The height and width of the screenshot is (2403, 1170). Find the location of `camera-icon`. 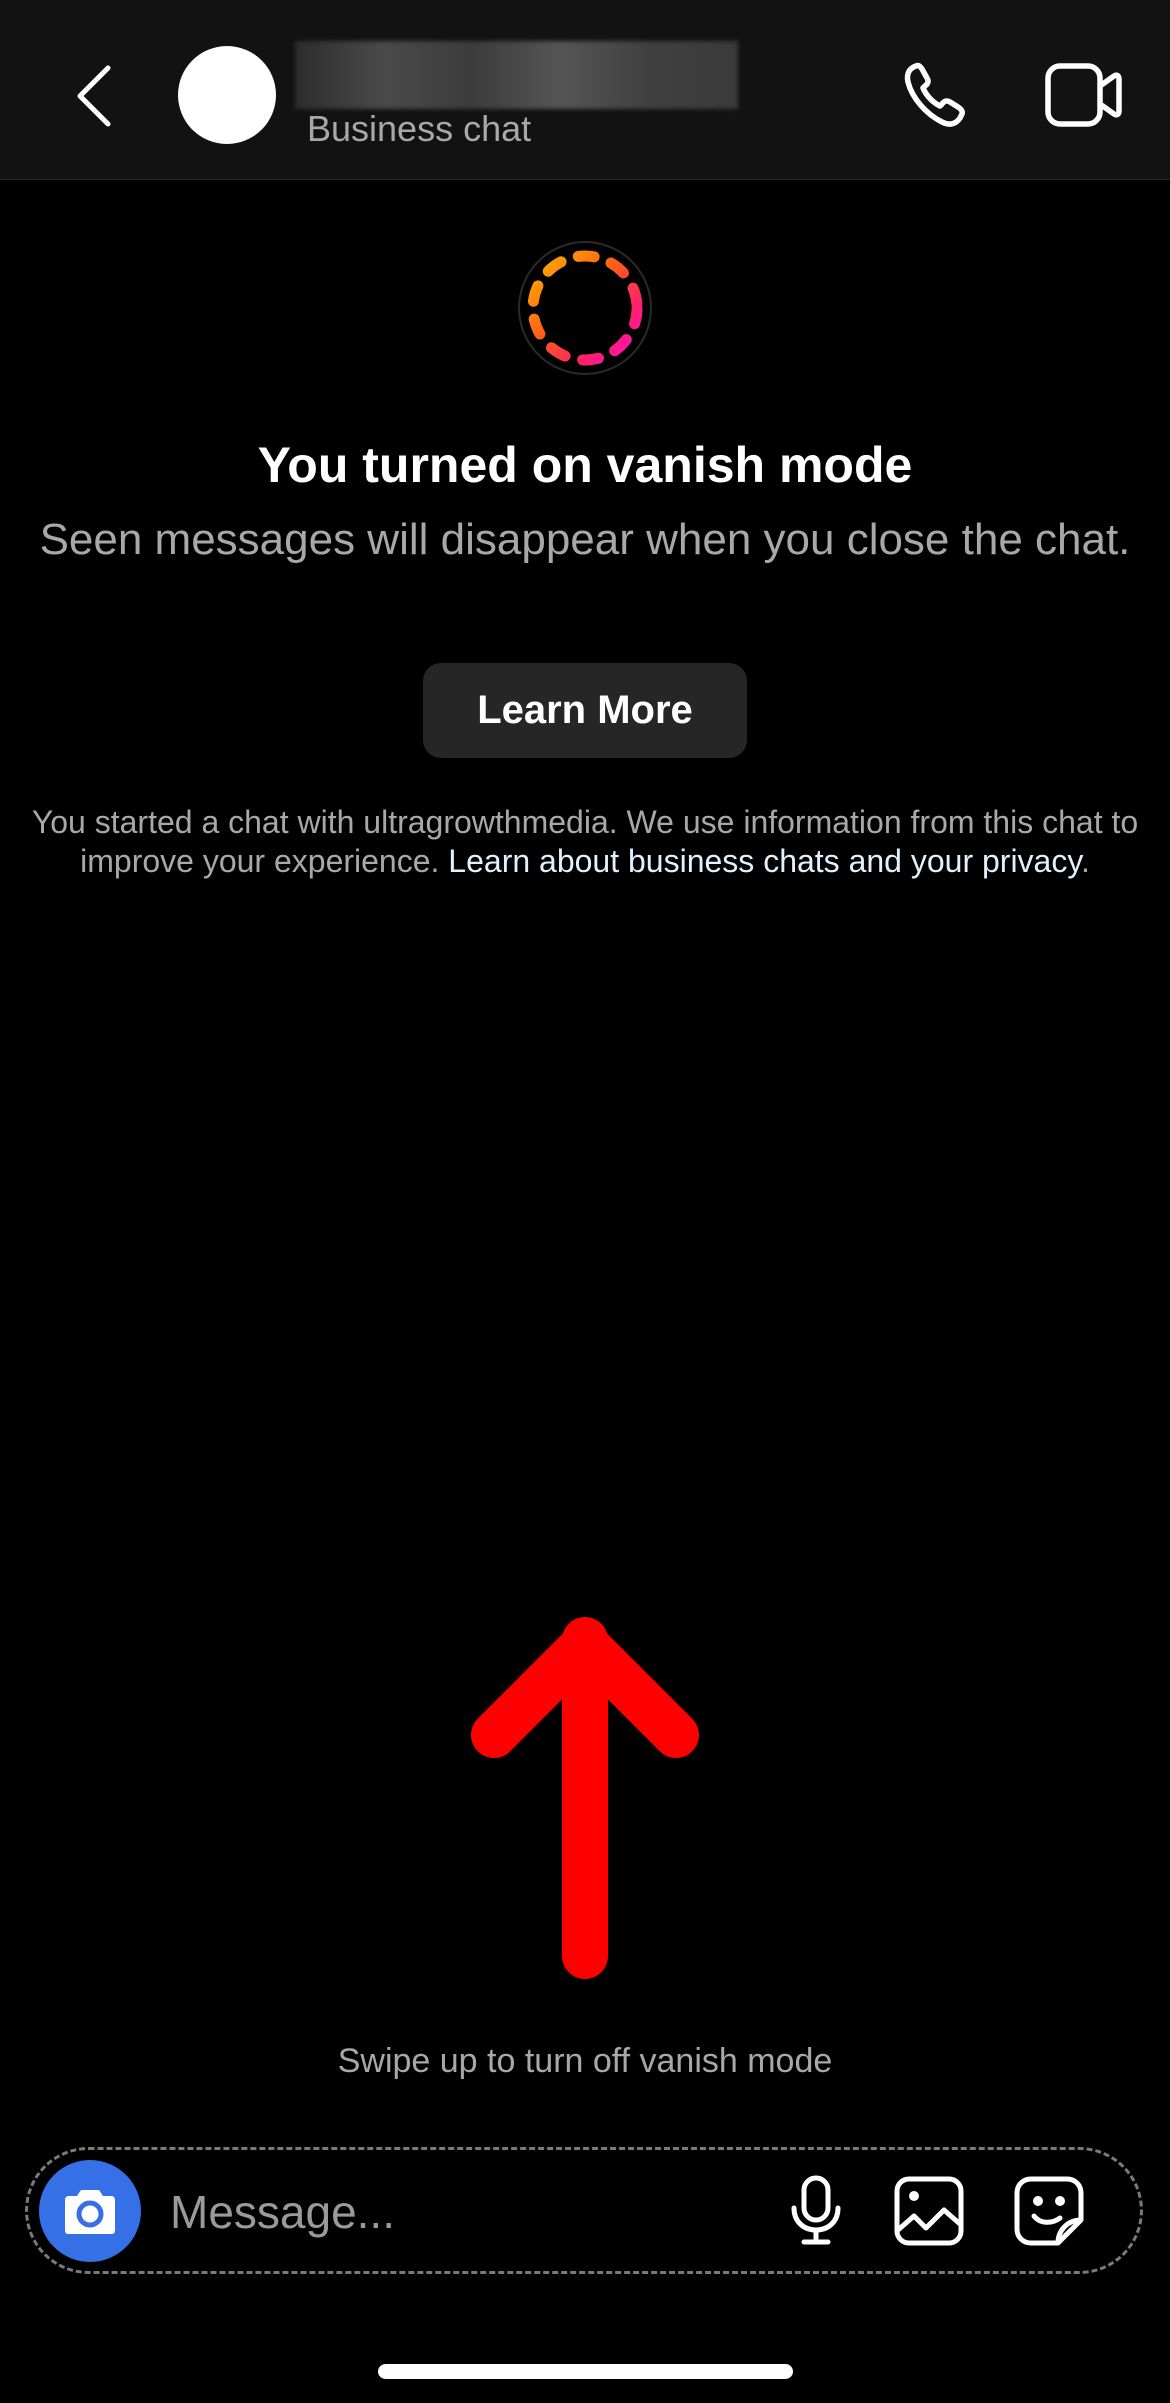

camera-icon is located at coordinates (90, 2212).